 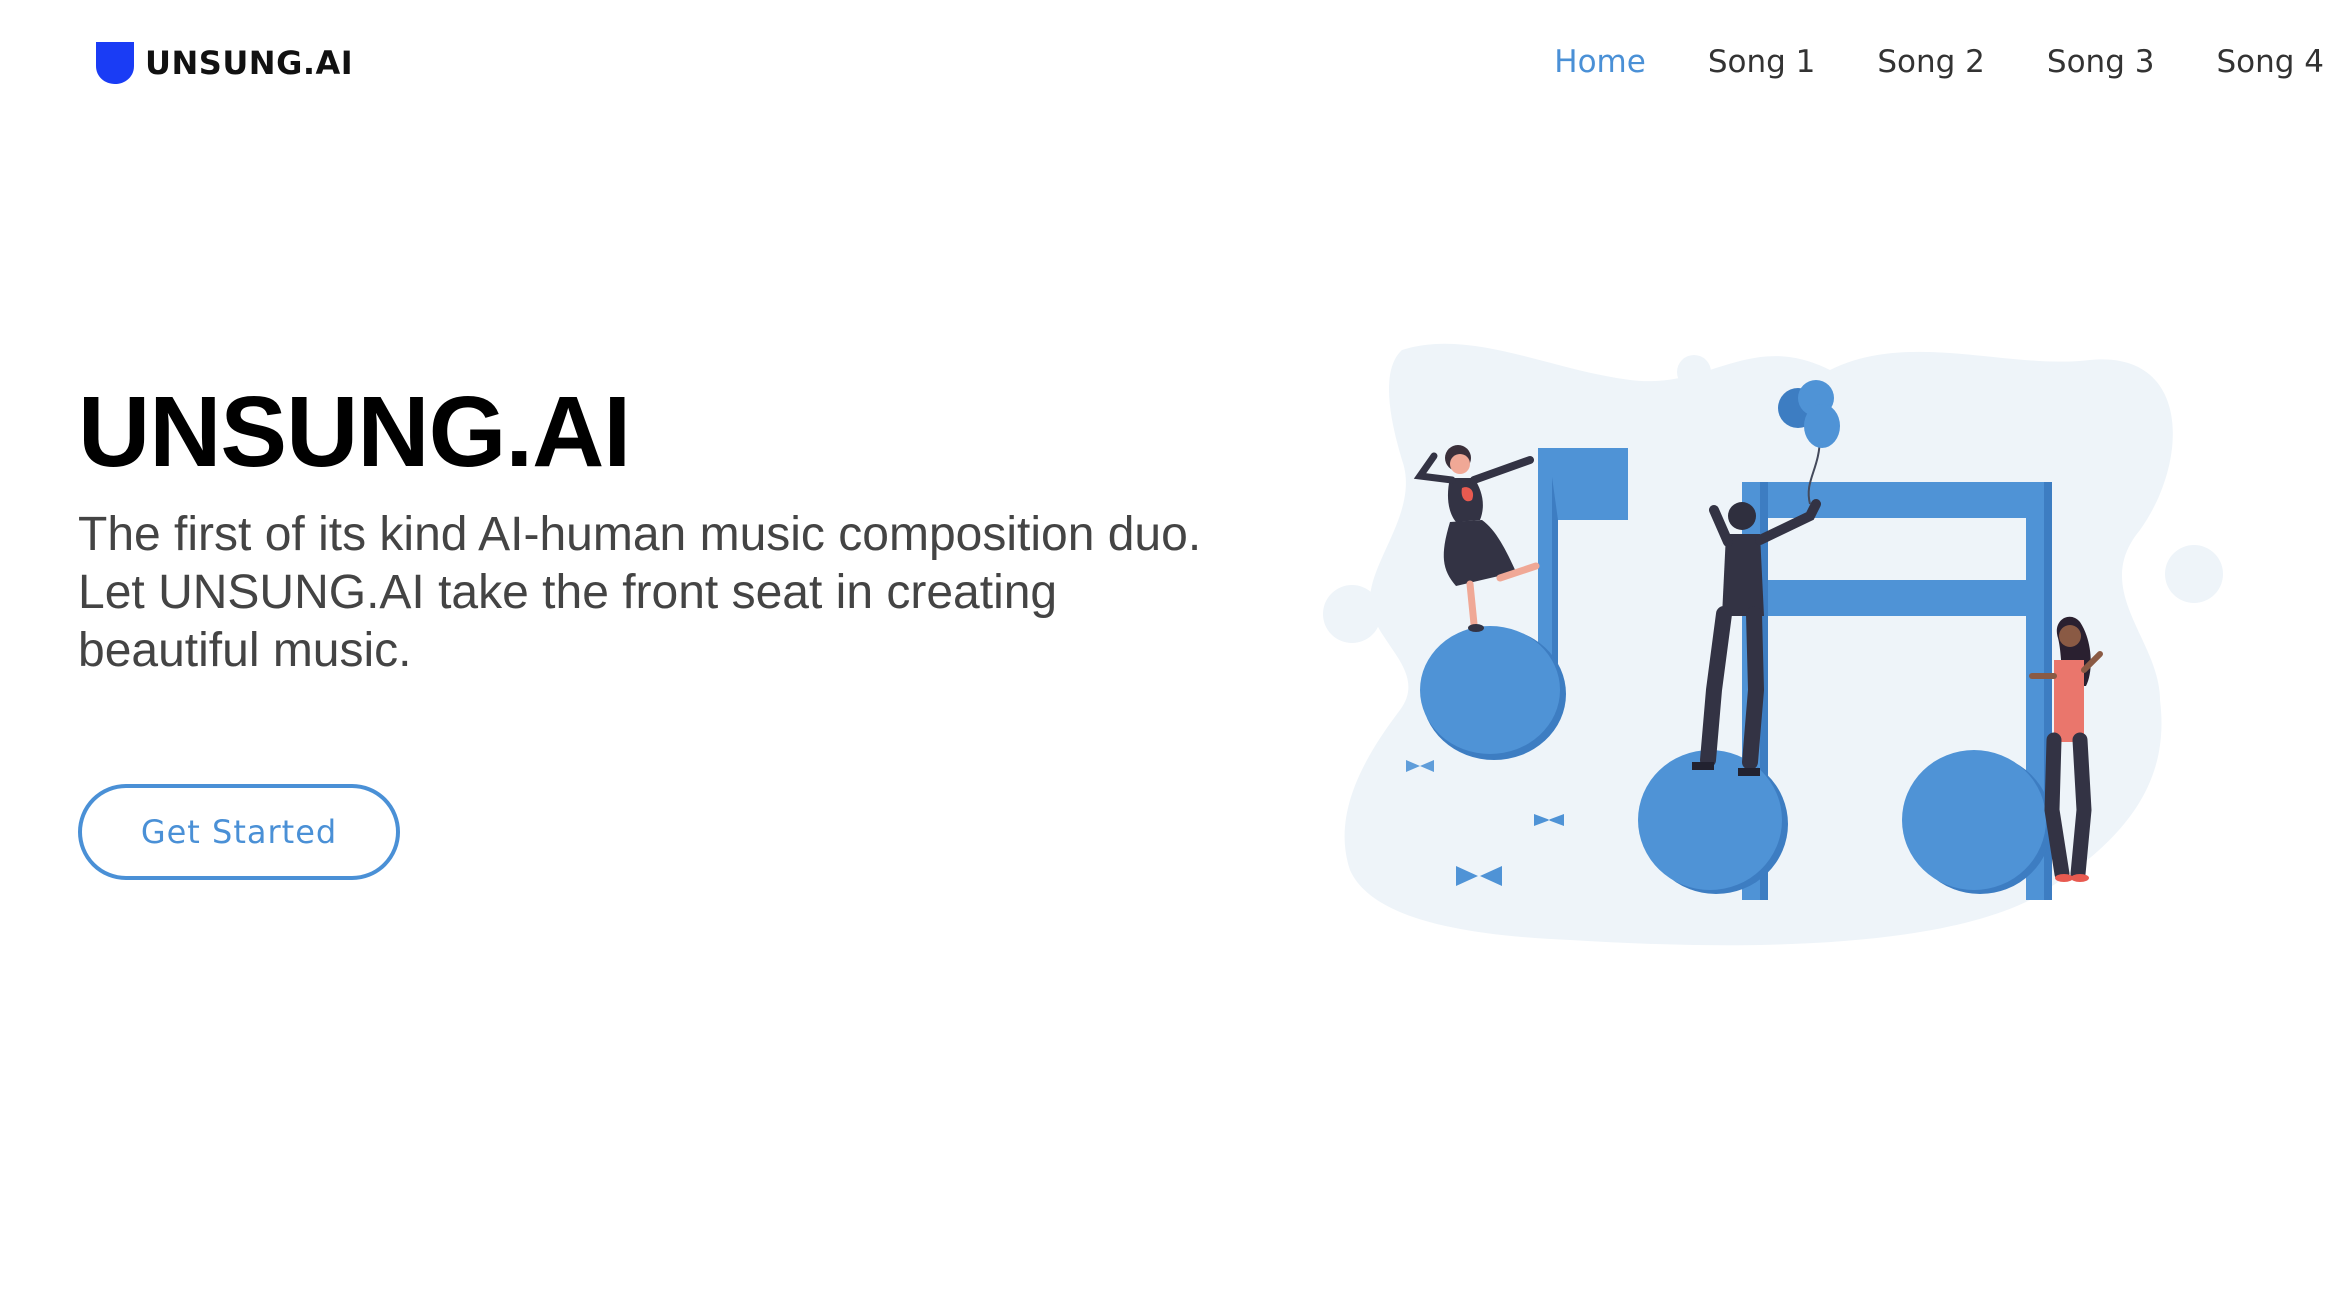 I want to click on hero-title: UNSUNG.AI, so click(x=354, y=432).